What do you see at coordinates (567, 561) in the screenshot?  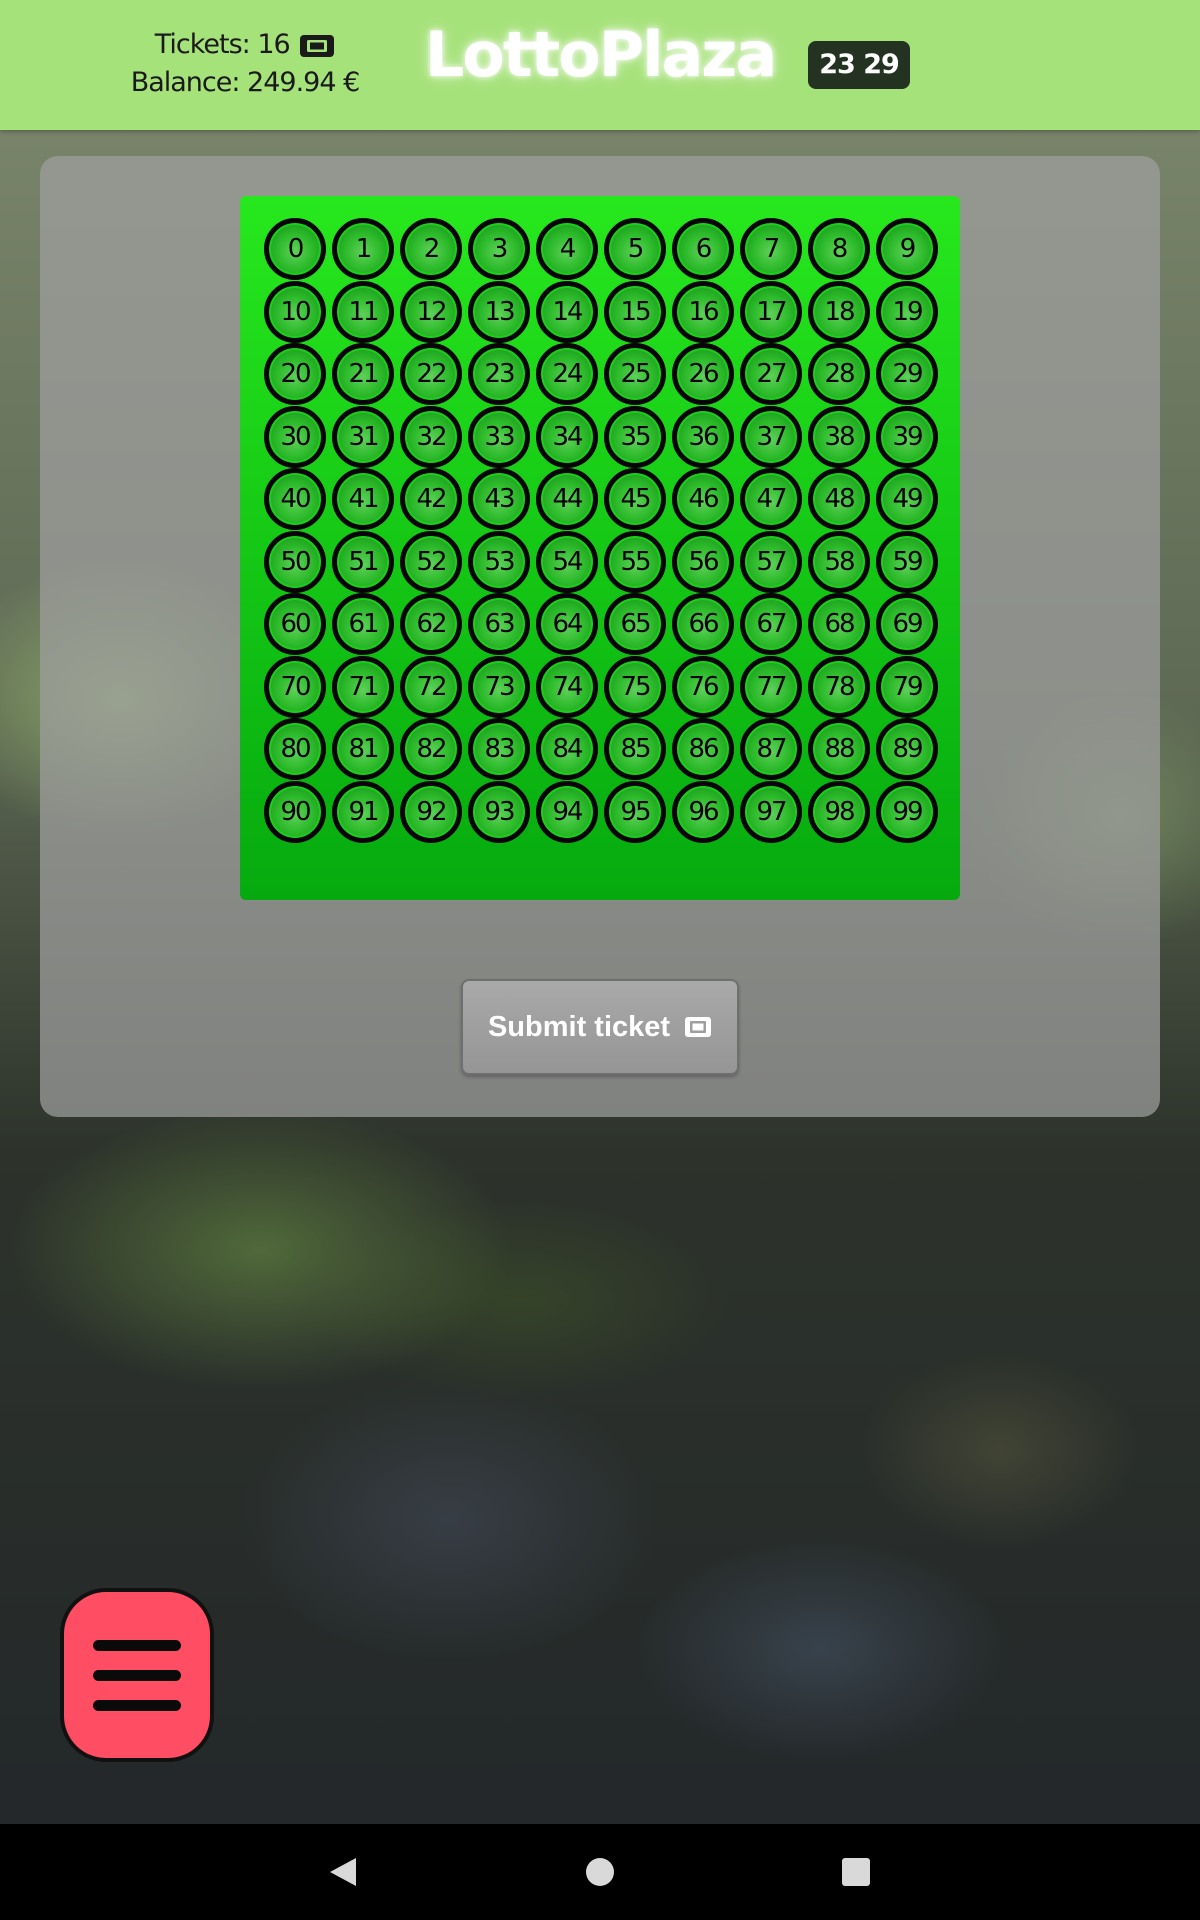 I see `number-ball-54: 54` at bounding box center [567, 561].